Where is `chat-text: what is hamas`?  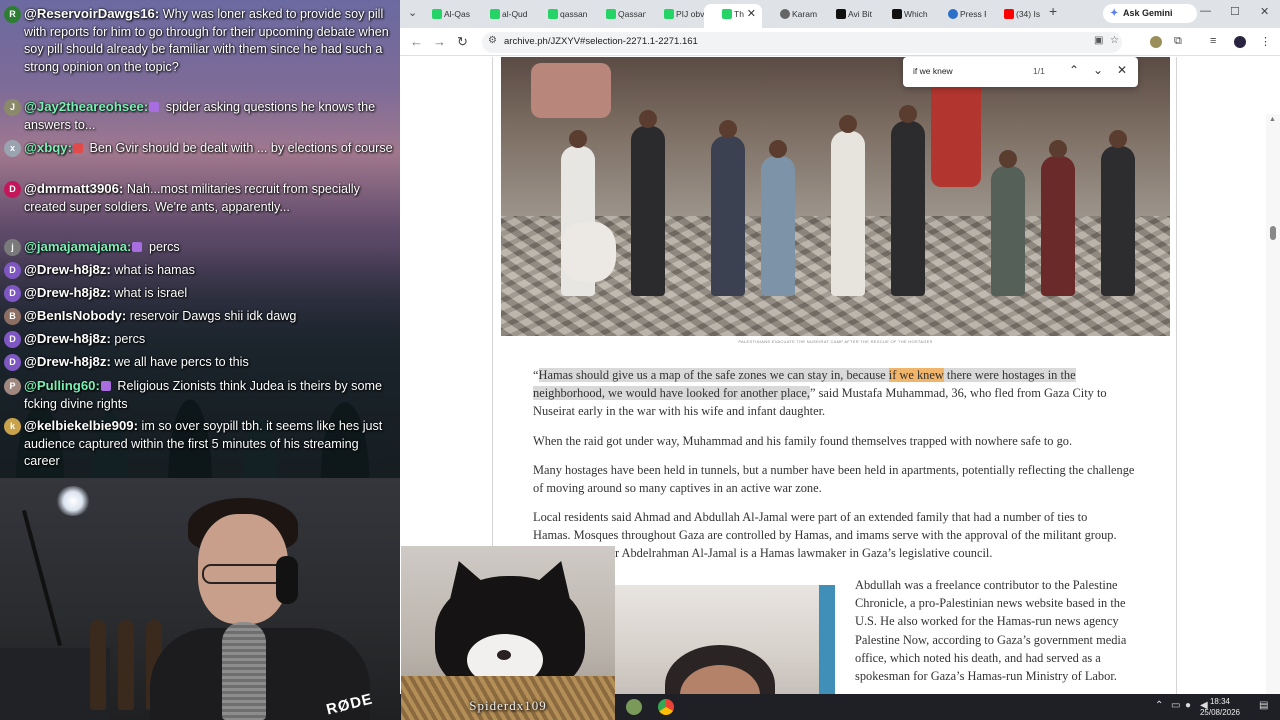 chat-text: what is hamas is located at coordinates (154, 270).